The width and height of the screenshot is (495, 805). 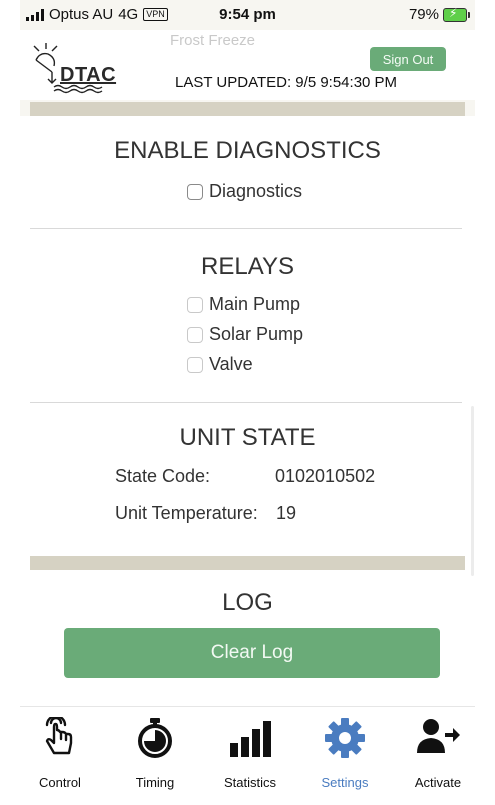 What do you see at coordinates (286, 513) in the screenshot?
I see `temperature-value: 19` at bounding box center [286, 513].